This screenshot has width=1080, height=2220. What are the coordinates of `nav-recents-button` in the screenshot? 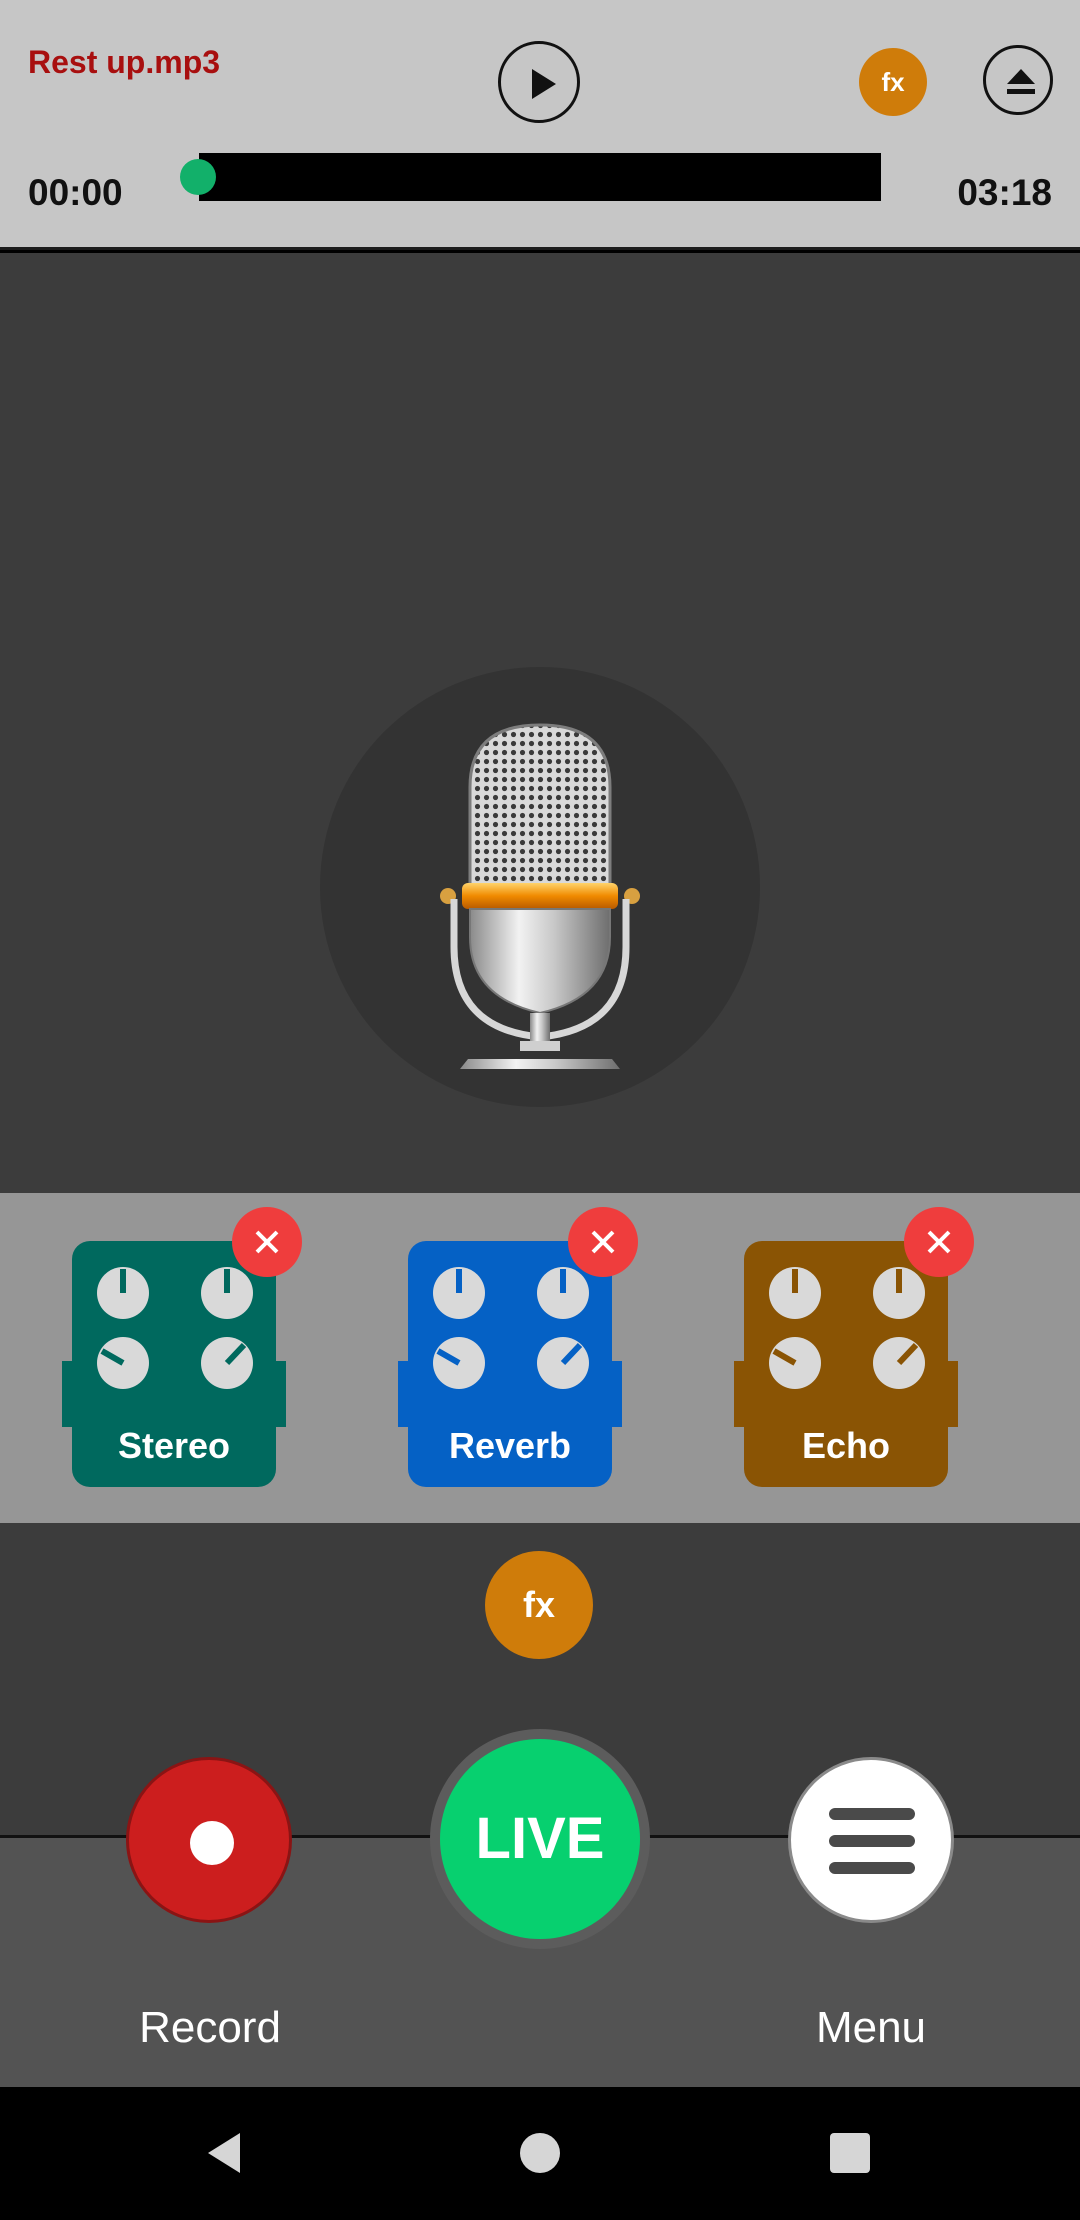 It's located at (850, 2153).